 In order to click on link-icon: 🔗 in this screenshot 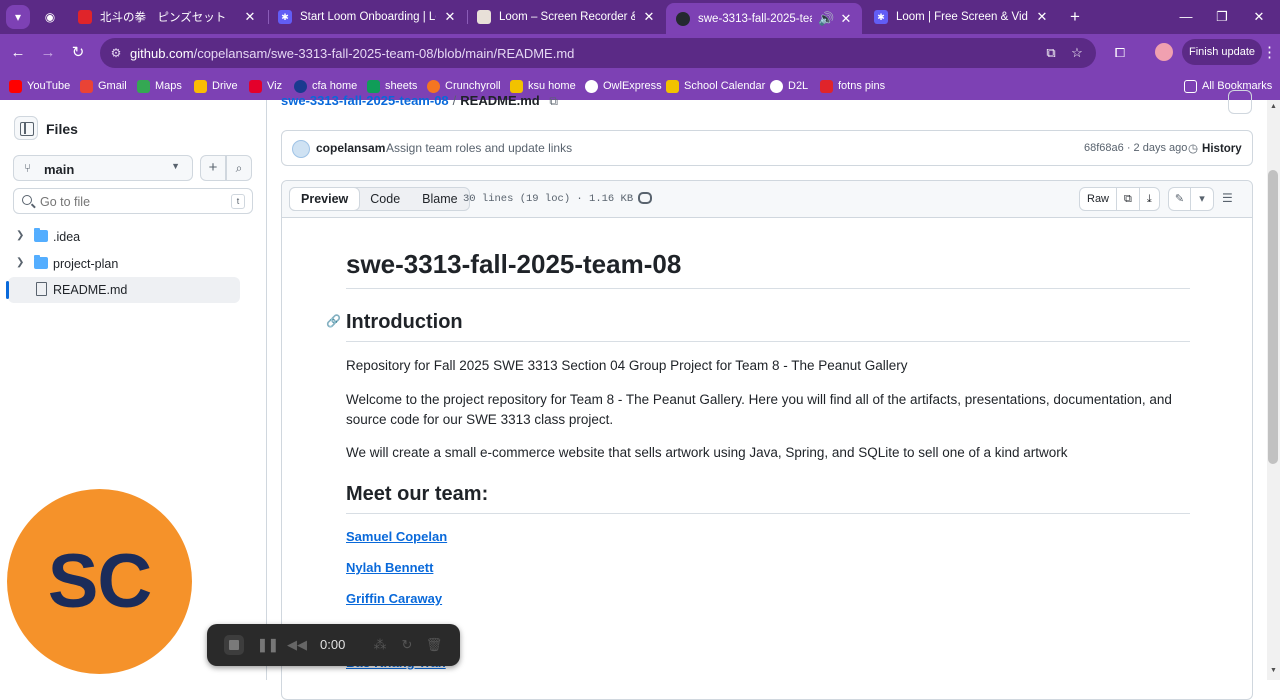, I will do `click(333, 321)`.